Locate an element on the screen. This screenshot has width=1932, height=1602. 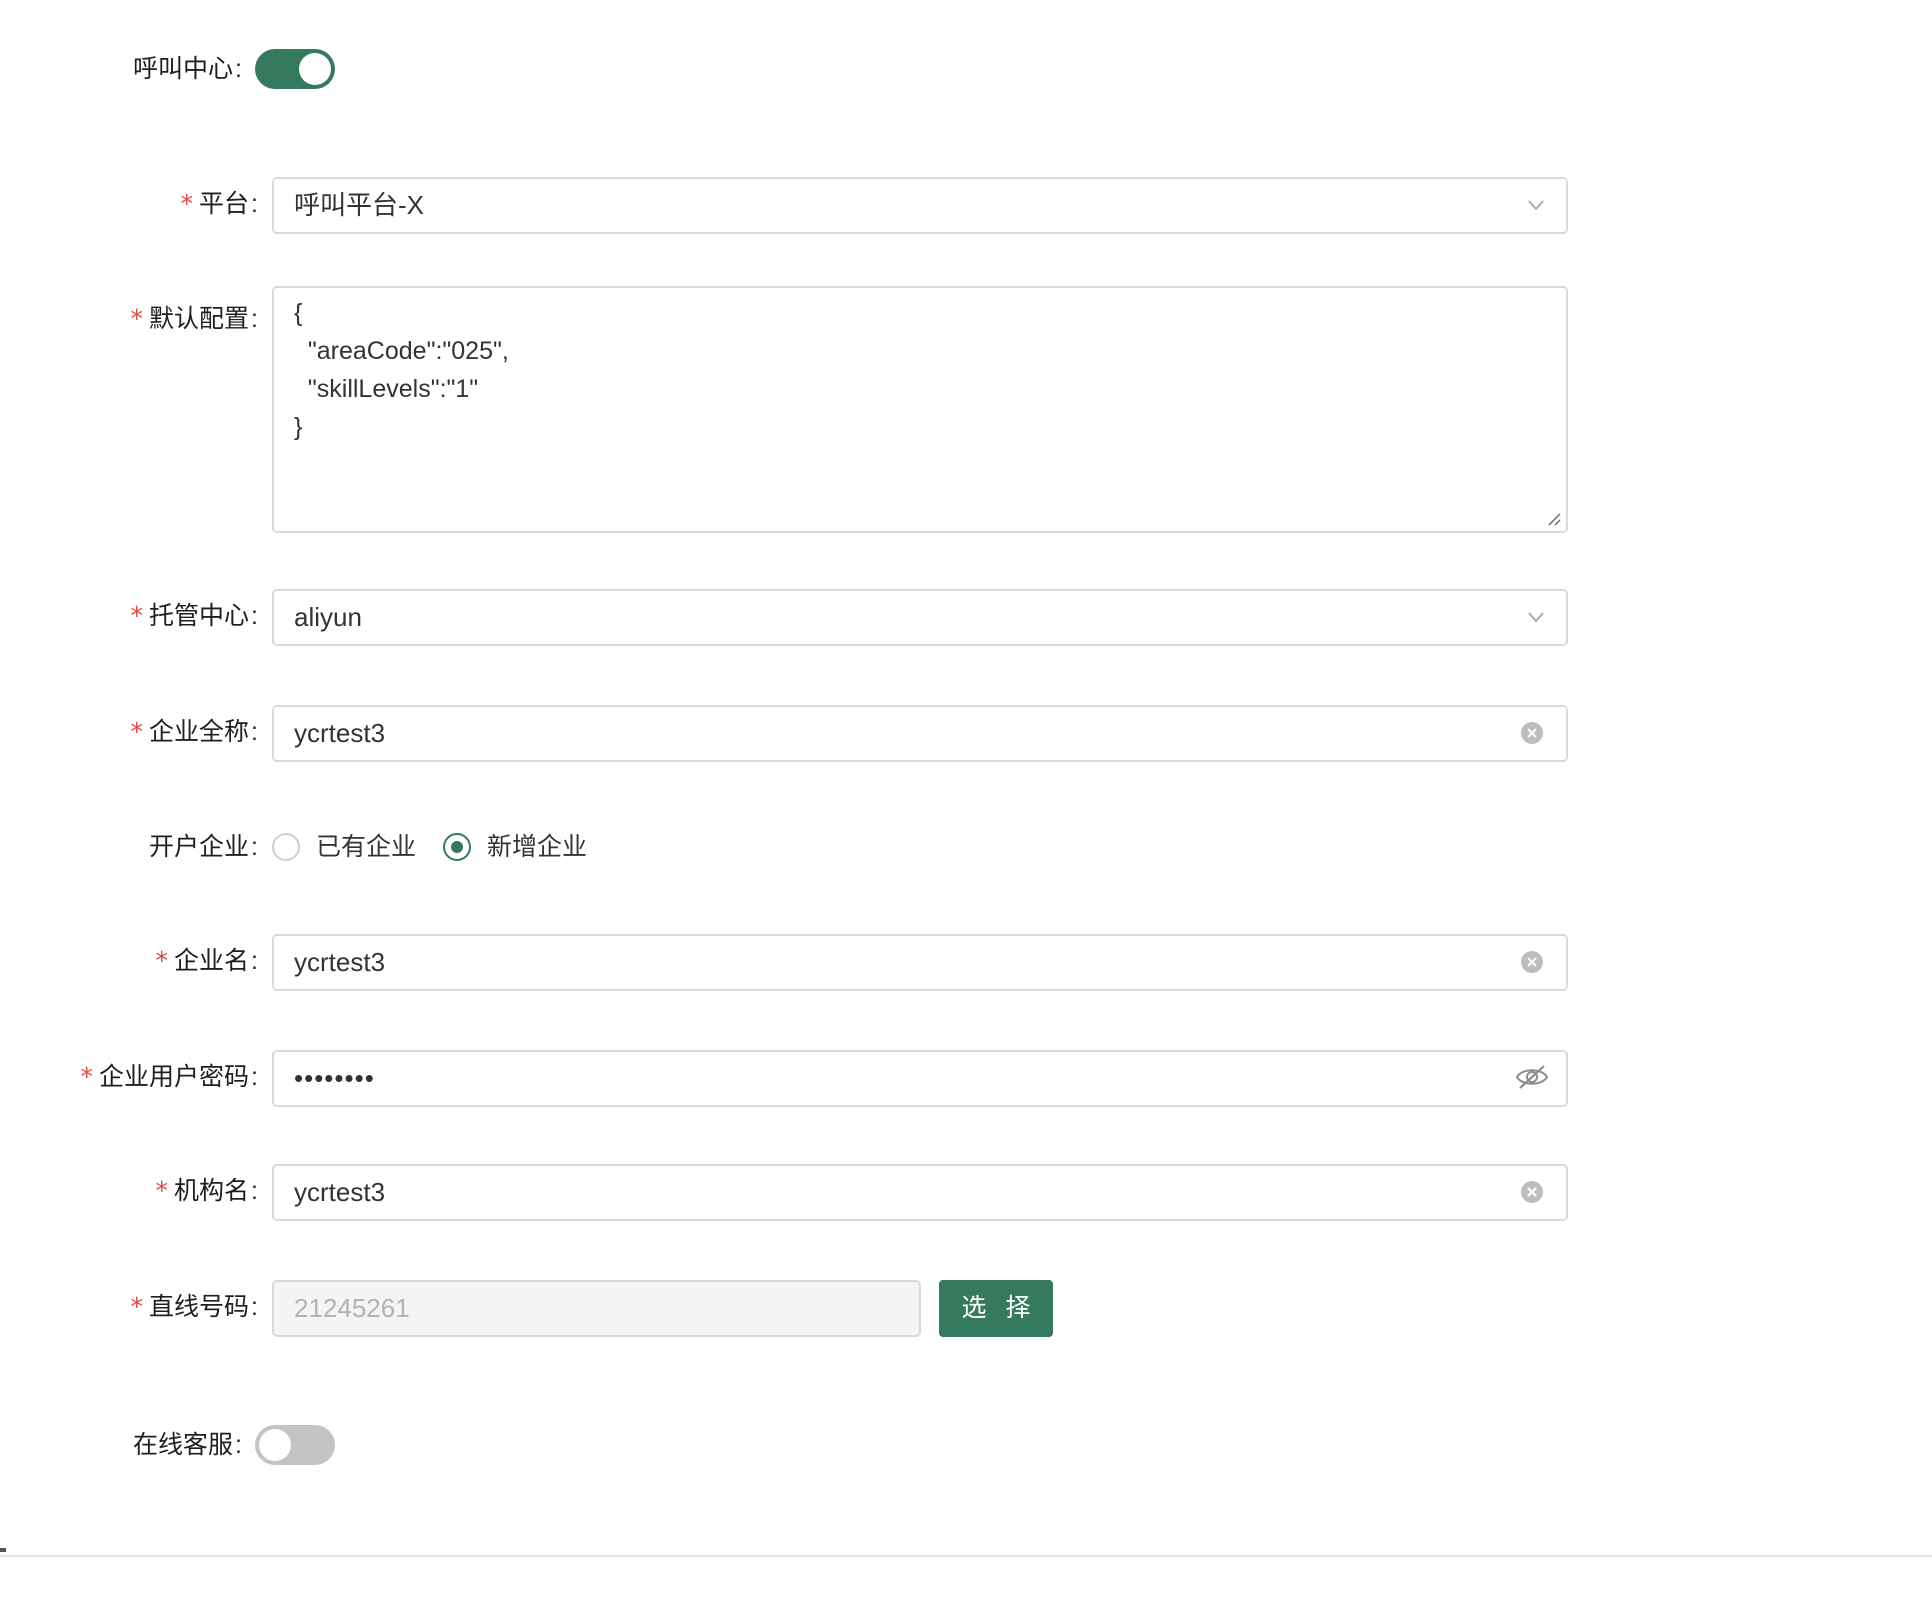
open-account-company-row: 开户企业: 已有企业 新增企业 is located at coordinates (966, 847).